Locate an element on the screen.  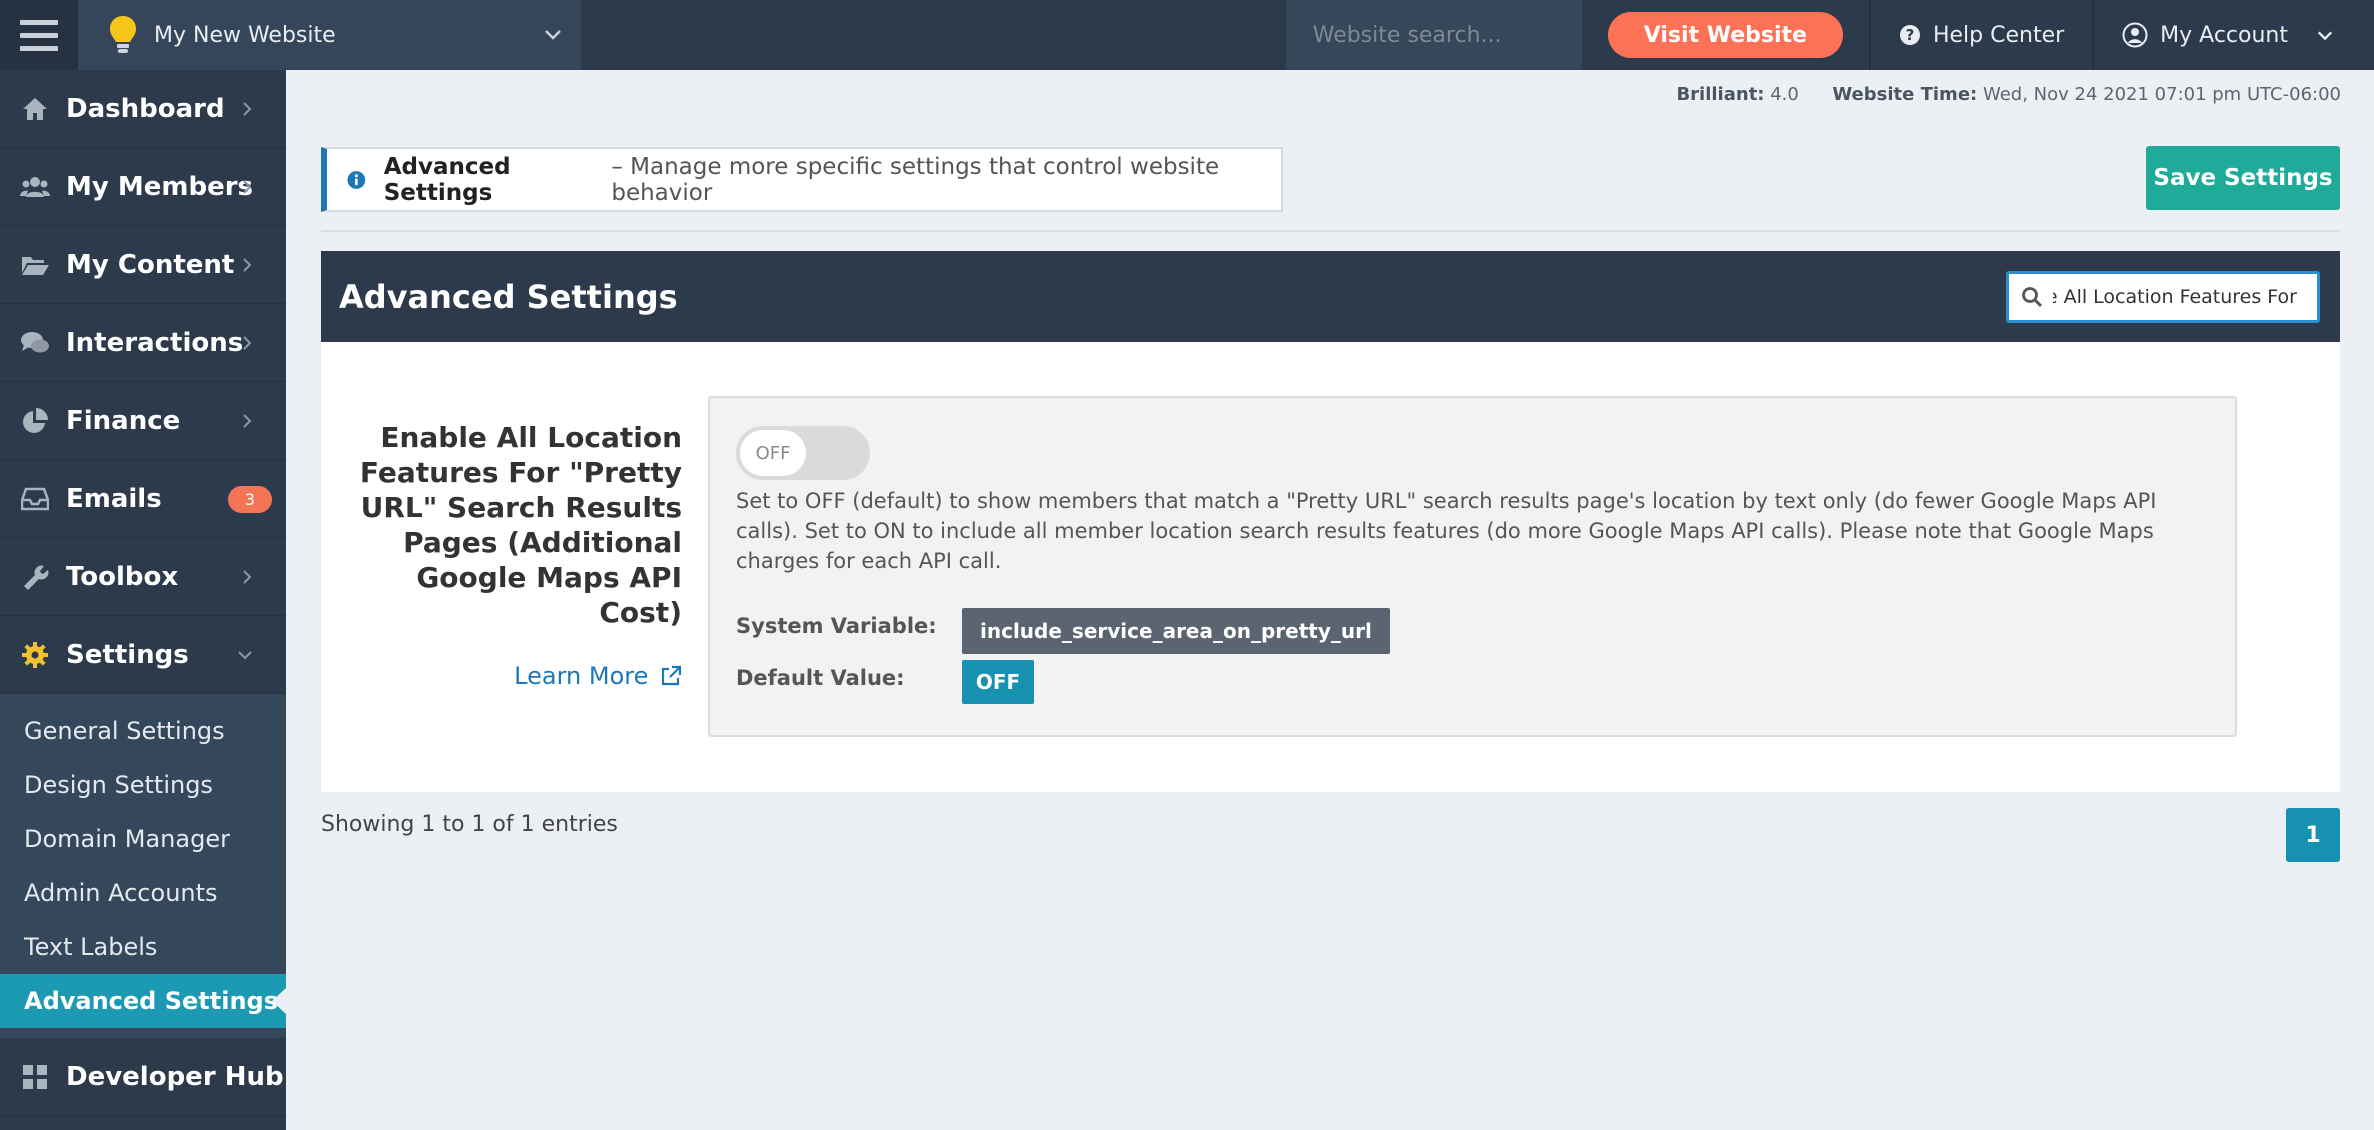
sidebar-item-settings: Settings is located at coordinates (143, 655).